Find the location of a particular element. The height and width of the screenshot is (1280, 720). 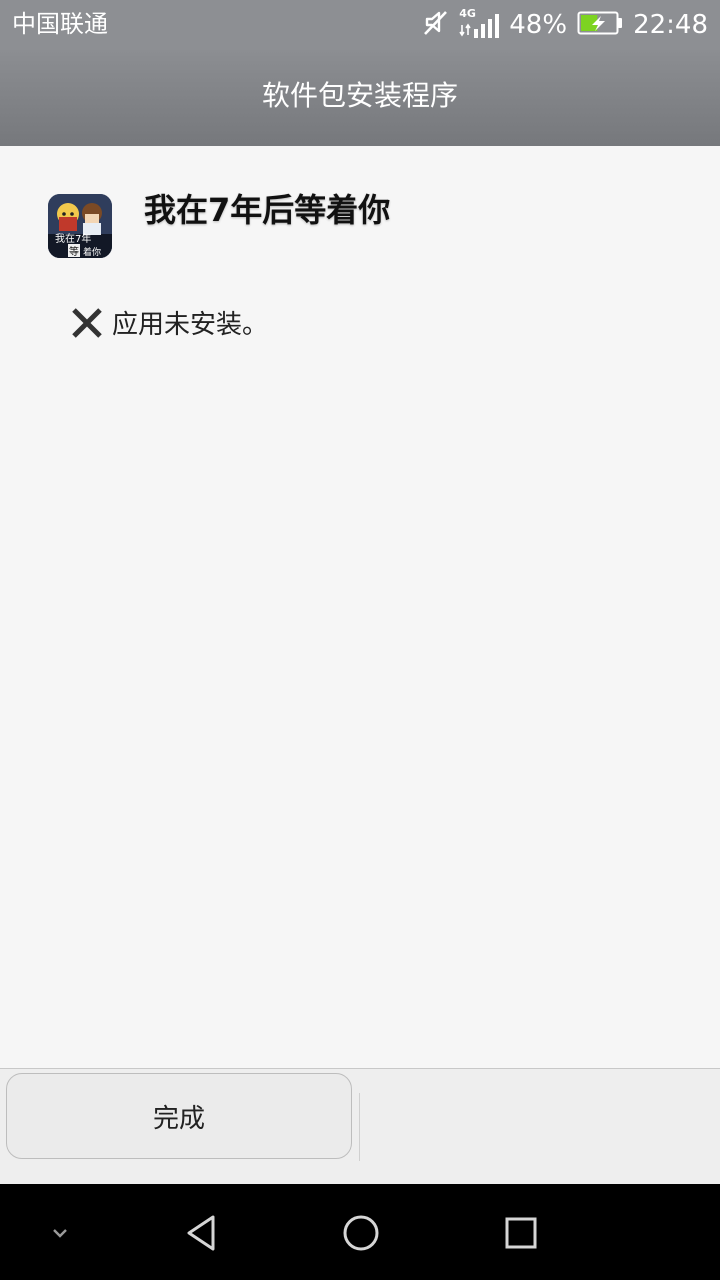

divider is located at coordinates (359, 1127).